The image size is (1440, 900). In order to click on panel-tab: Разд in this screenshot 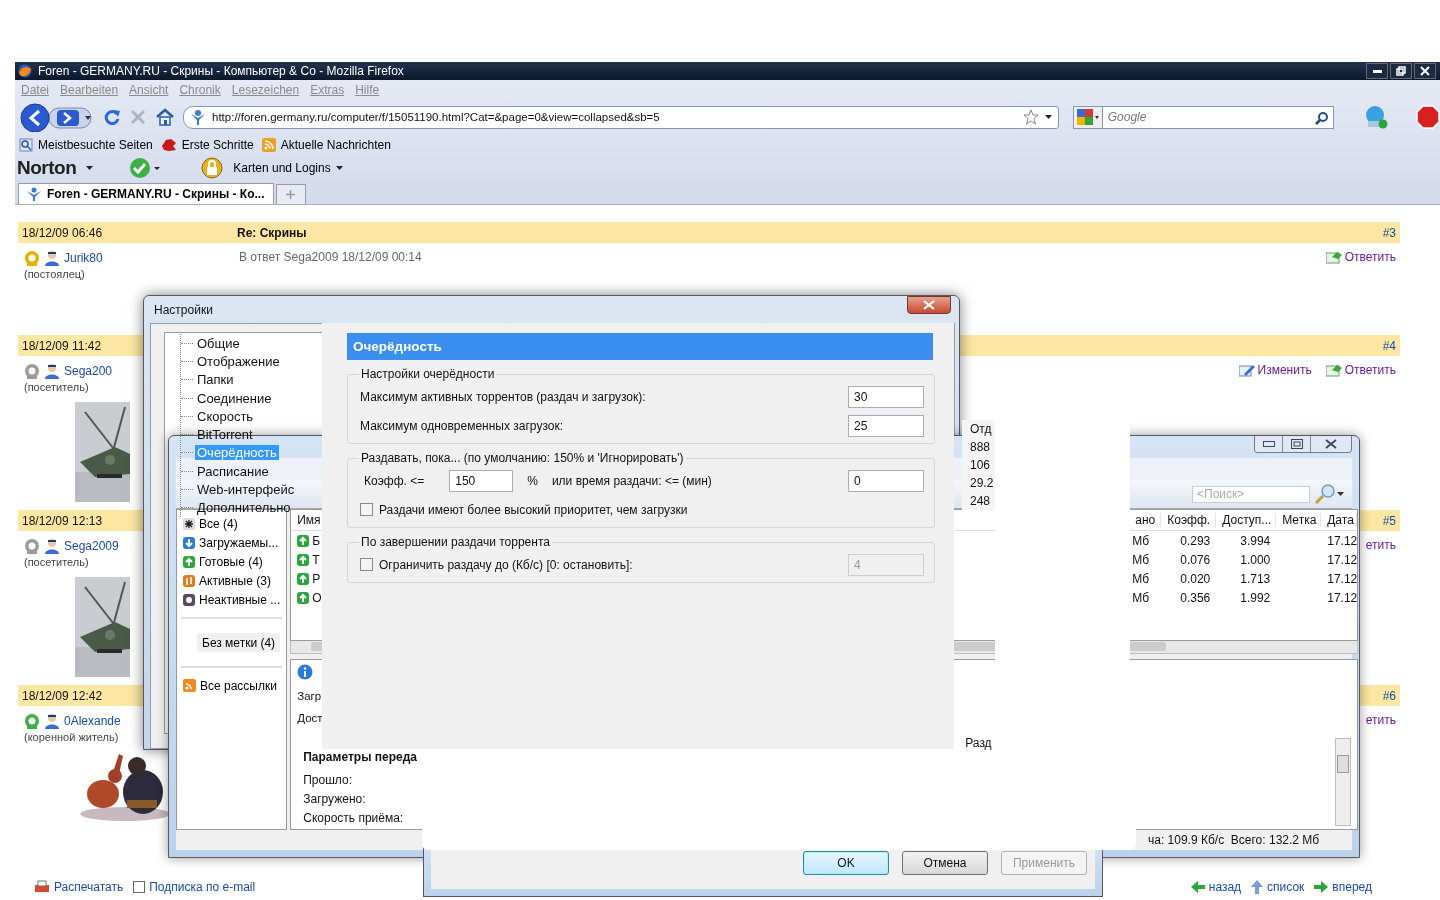, I will do `click(978, 743)`.